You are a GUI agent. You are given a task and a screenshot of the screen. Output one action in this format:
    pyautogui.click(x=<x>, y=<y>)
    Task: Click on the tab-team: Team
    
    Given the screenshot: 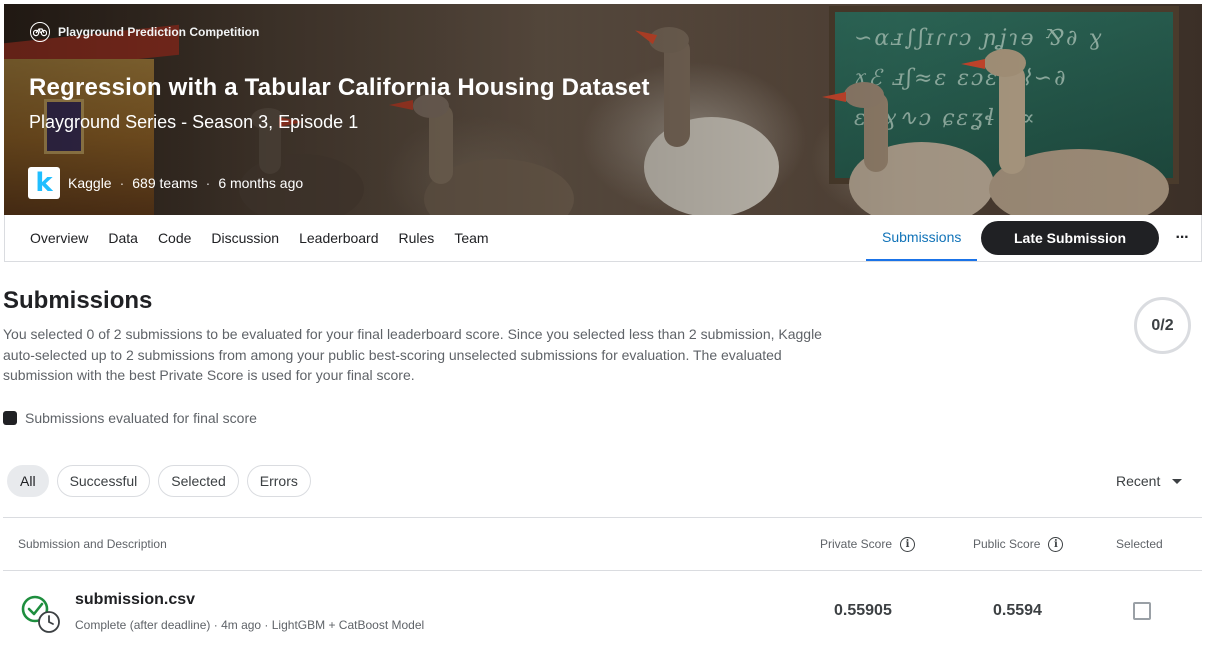 What is the action you would take?
    pyautogui.click(x=471, y=238)
    